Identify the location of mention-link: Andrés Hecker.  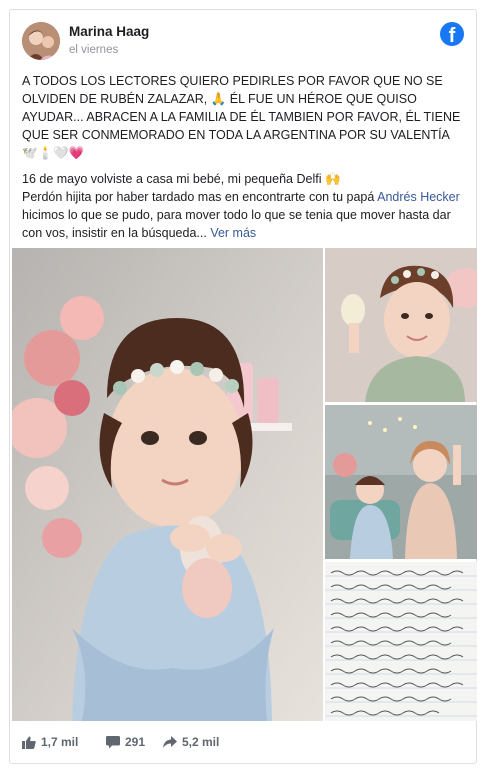
(418, 197).